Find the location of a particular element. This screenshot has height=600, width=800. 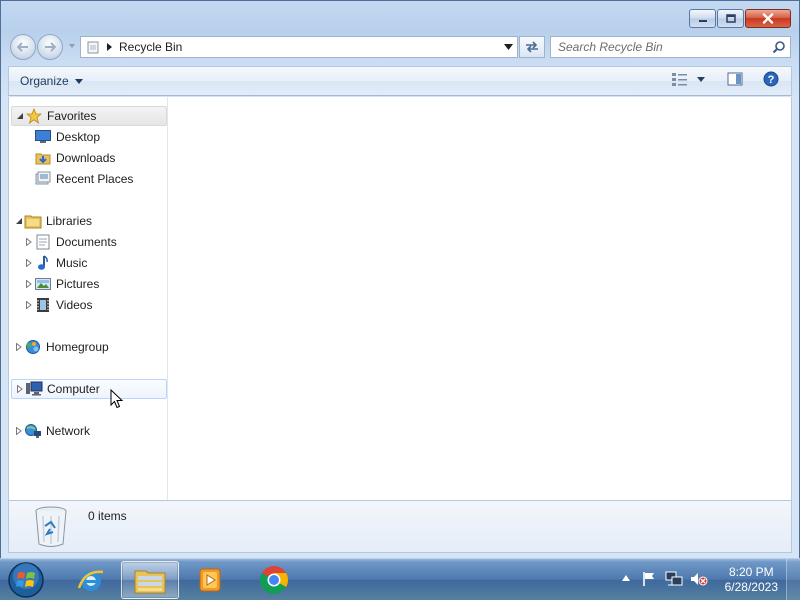

system-tray: 8:20 PM 6/28/2023 is located at coordinates (710, 579).